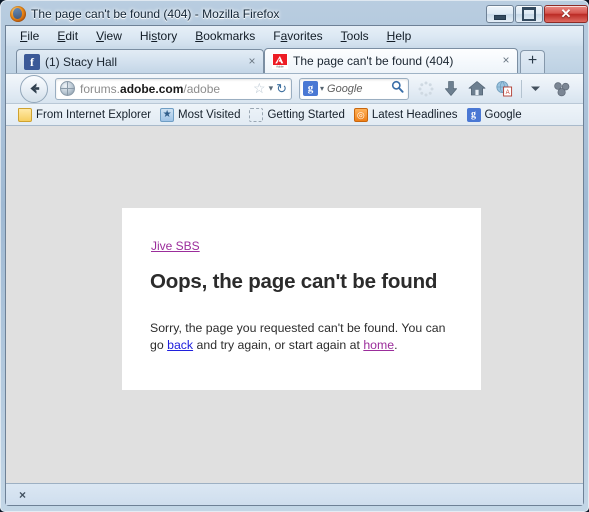 The width and height of the screenshot is (589, 512). Describe the element at coordinates (500, 14) in the screenshot. I see `minimize-button` at that location.